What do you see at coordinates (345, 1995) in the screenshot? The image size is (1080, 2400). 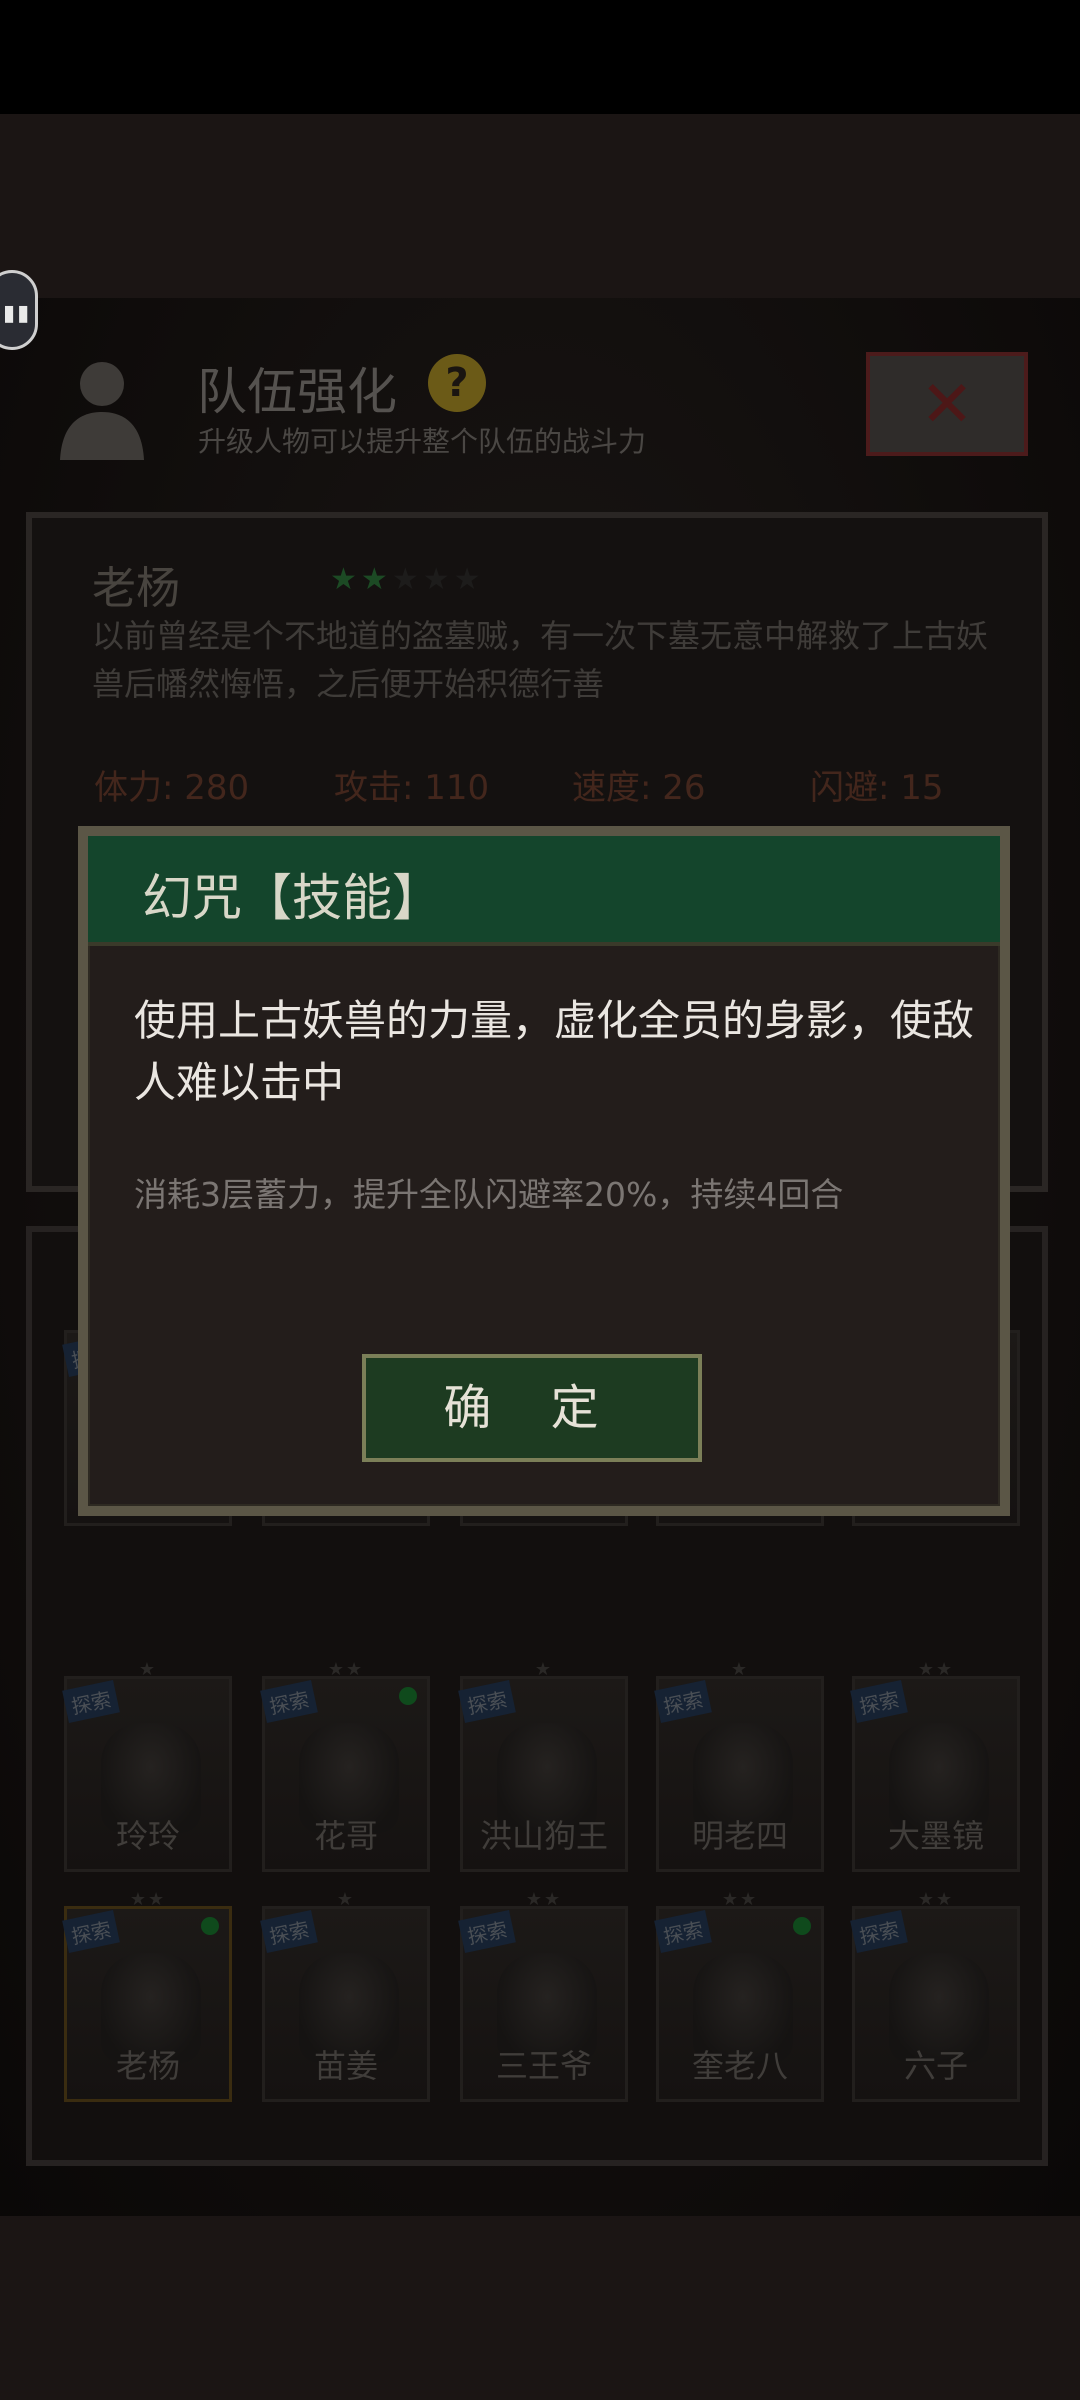 I see `roster-card: ★ 探索苗姜` at bounding box center [345, 1995].